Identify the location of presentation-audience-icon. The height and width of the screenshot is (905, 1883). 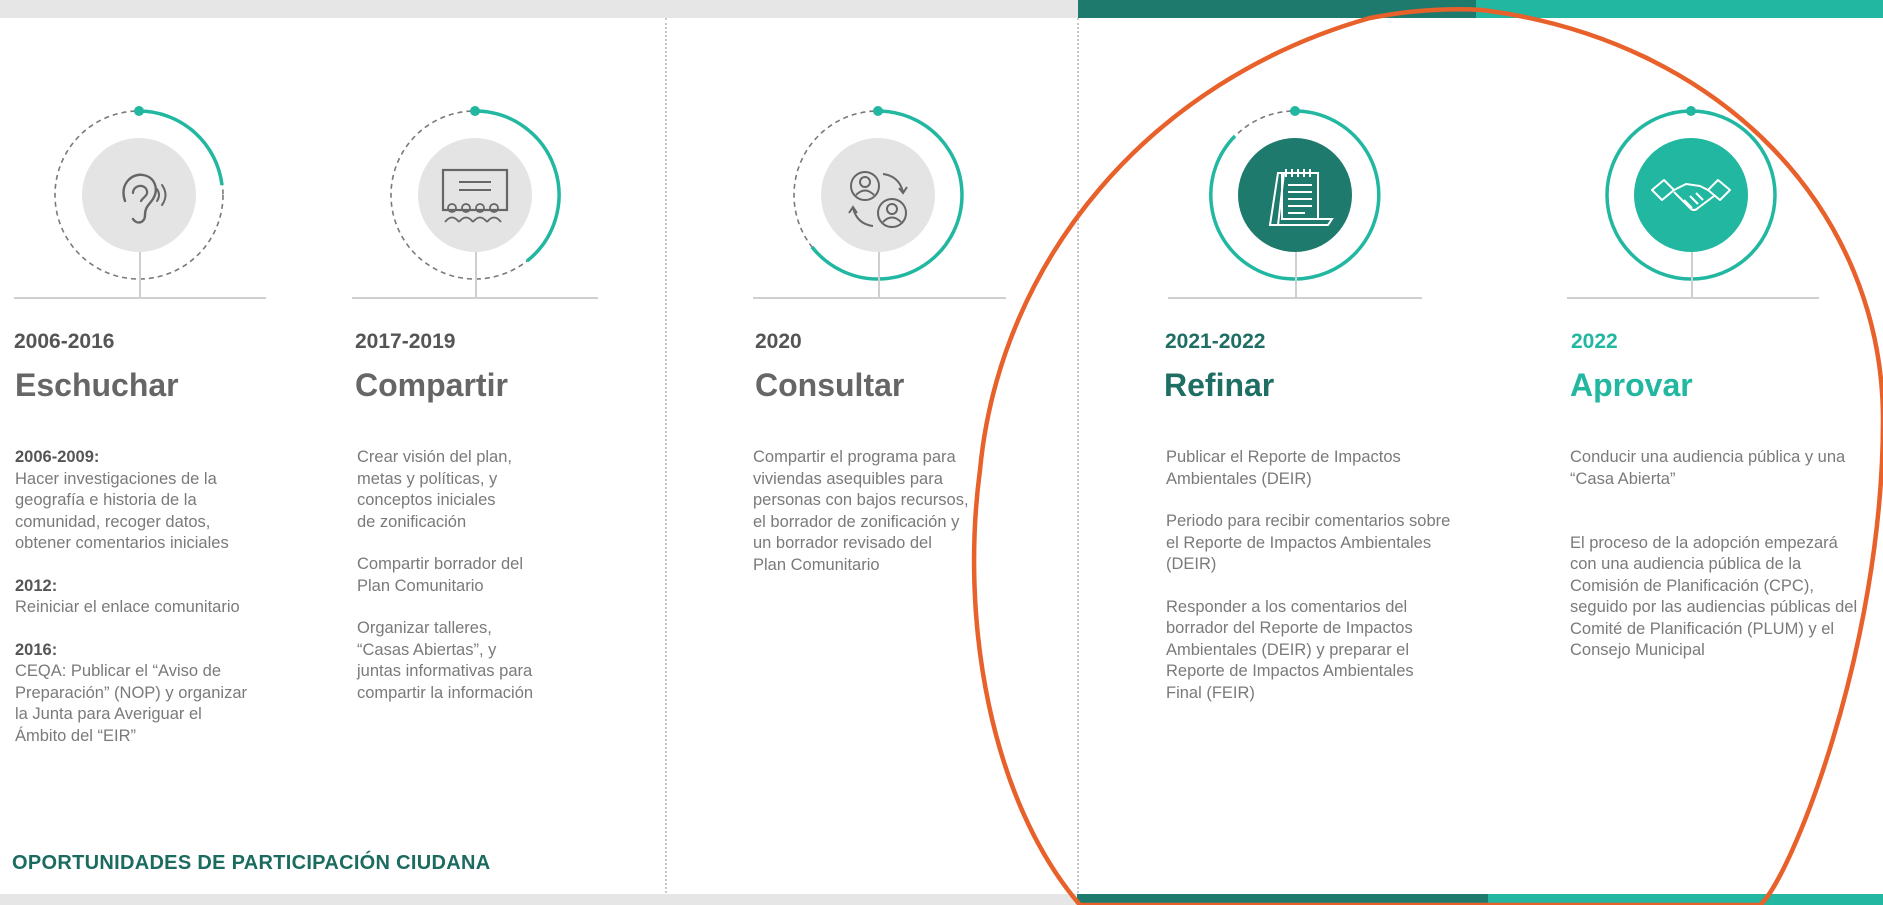
(475, 195).